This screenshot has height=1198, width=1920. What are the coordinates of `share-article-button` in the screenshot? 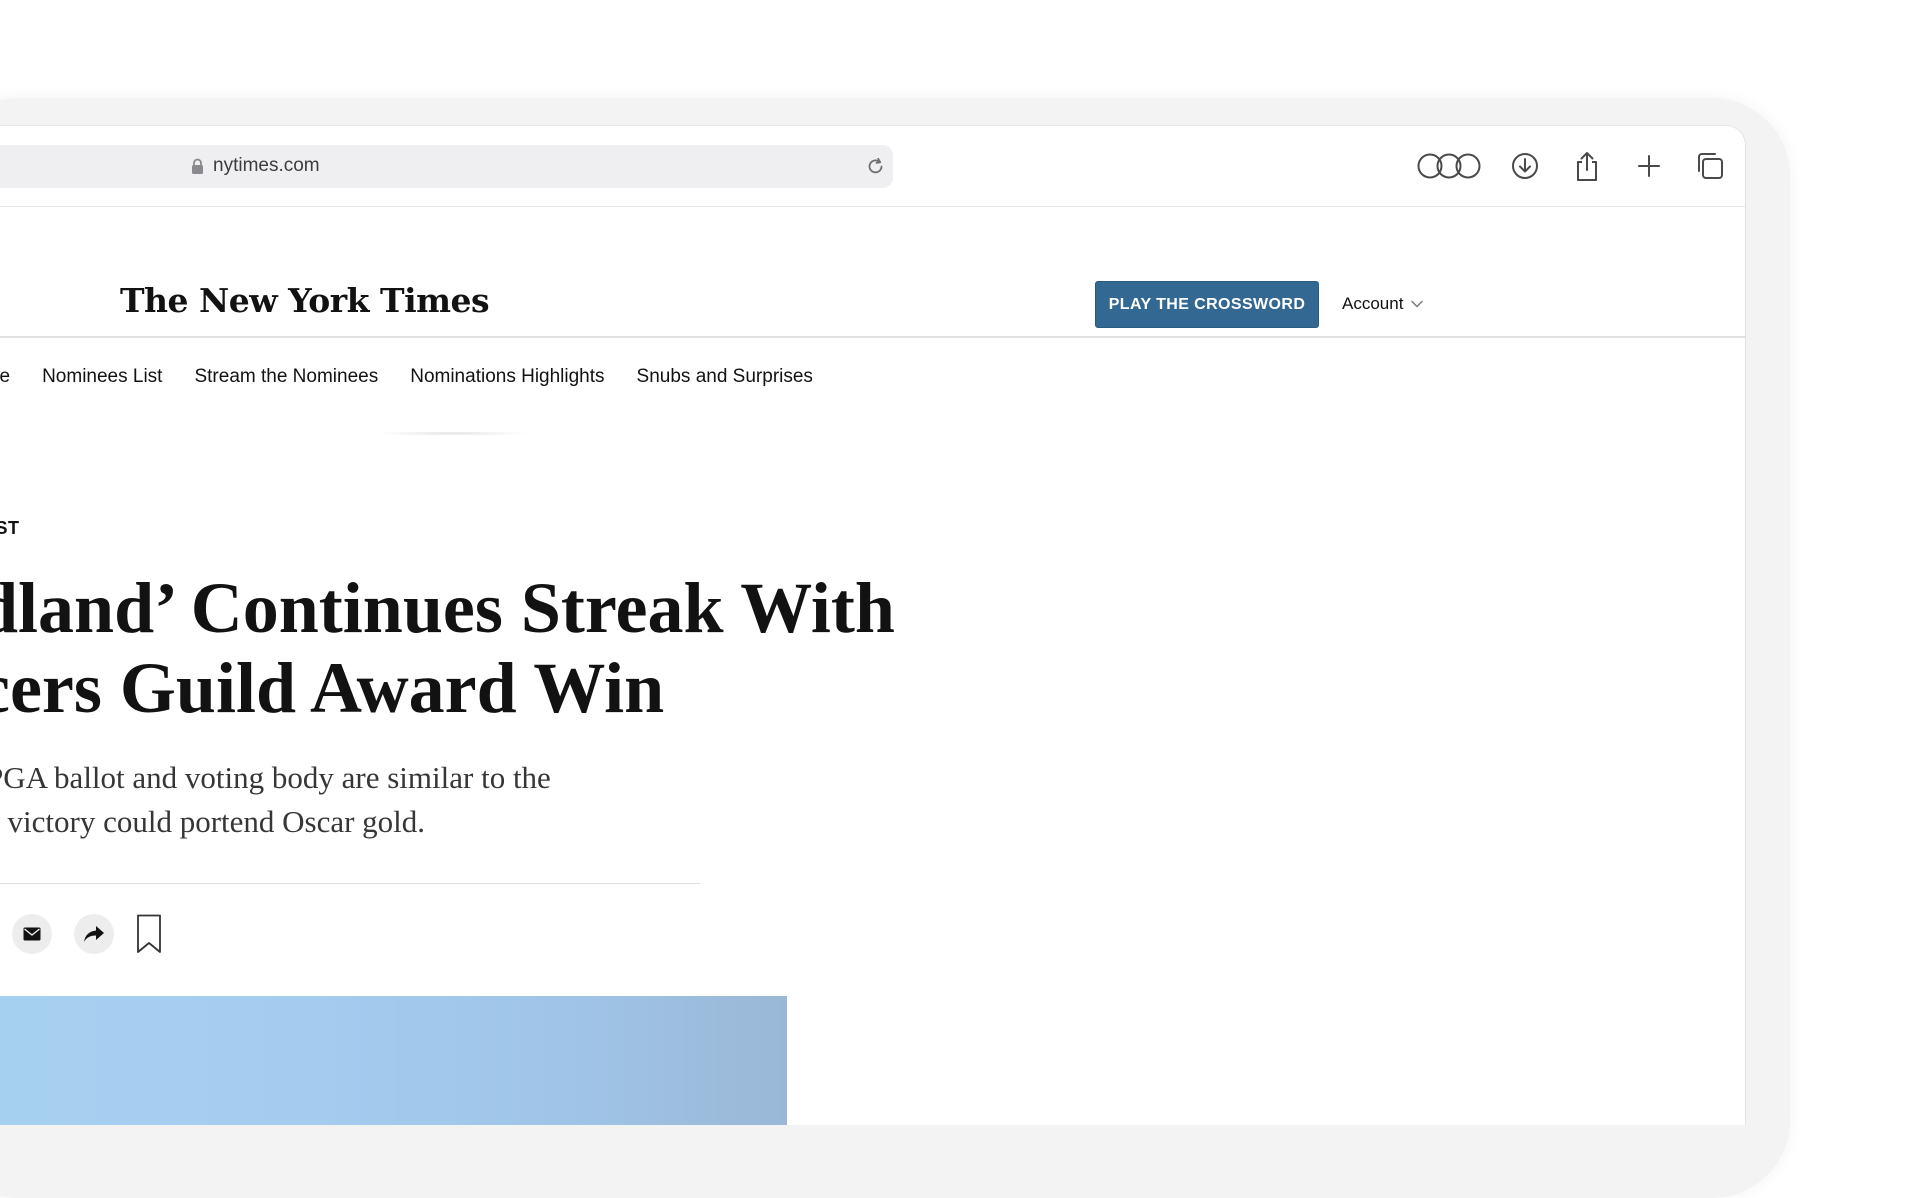 It's located at (94, 934).